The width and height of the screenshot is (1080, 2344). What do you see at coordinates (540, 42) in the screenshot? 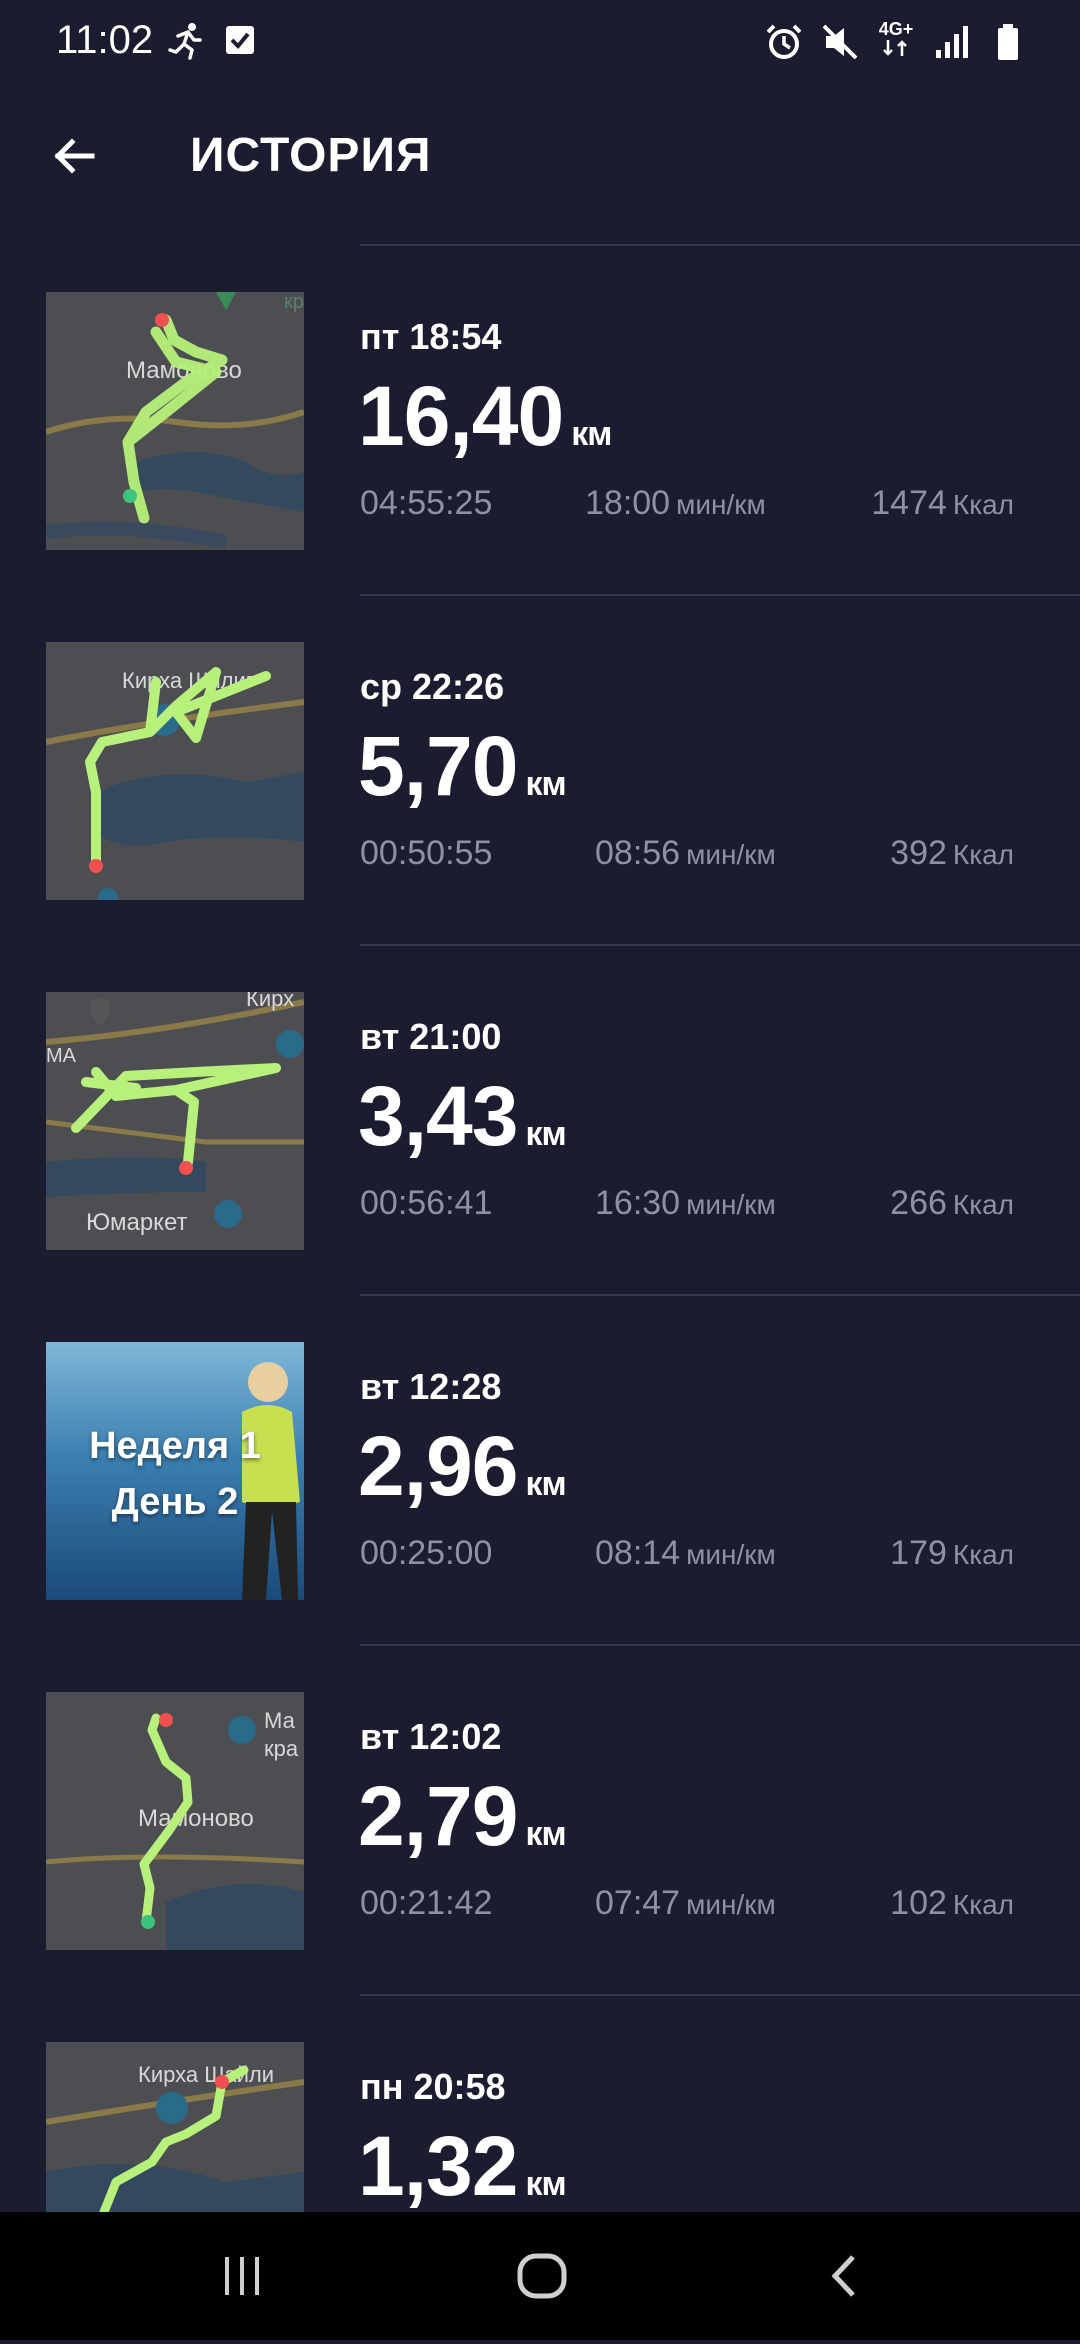
I see `status-bar: 11:02 4G+` at bounding box center [540, 42].